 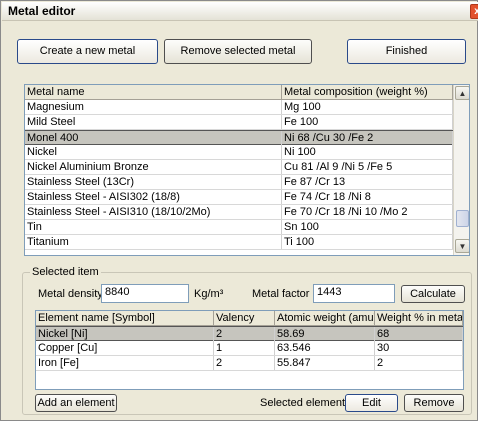 I want to click on metal-cell: Ti 100, so click(x=367, y=242).